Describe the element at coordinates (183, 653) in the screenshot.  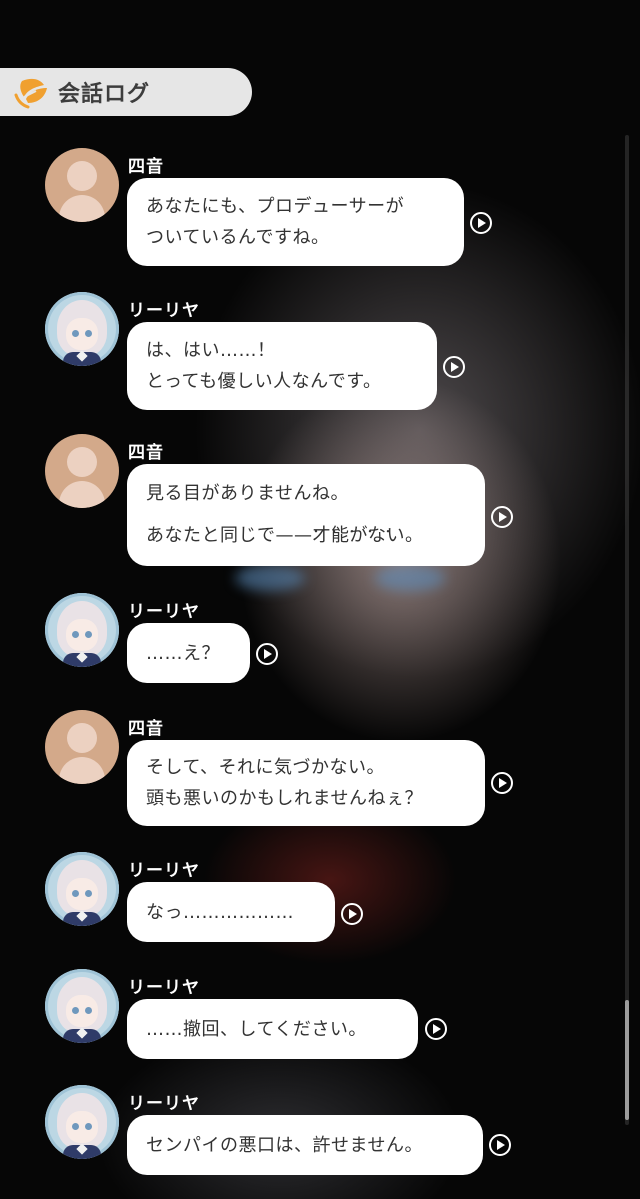
I see `message-line: ……え？` at that location.